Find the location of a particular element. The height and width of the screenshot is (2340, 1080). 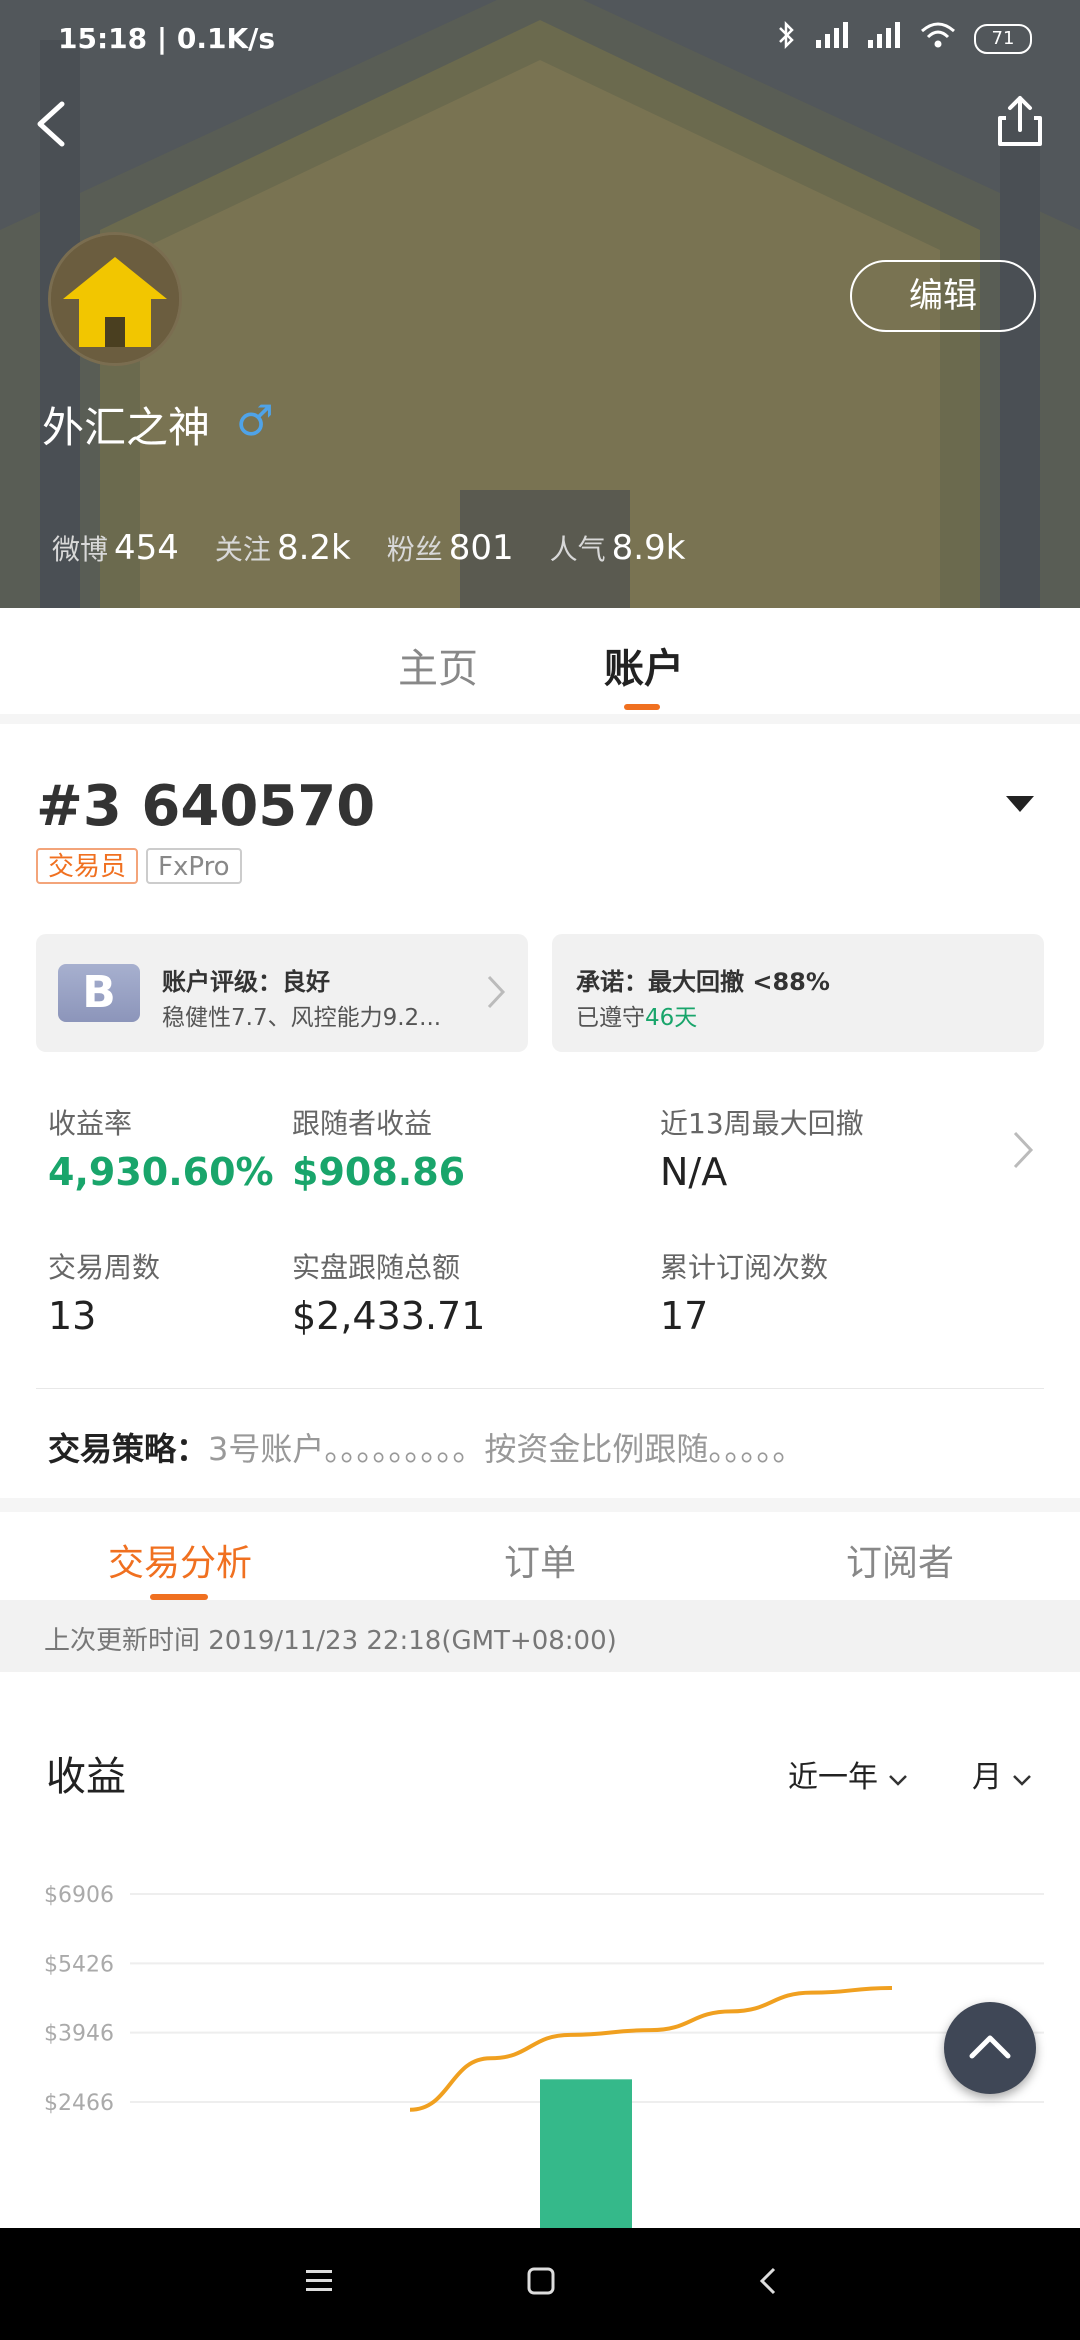

status-bar: 15:18 | 0.1K/s 71 is located at coordinates (540, 38).